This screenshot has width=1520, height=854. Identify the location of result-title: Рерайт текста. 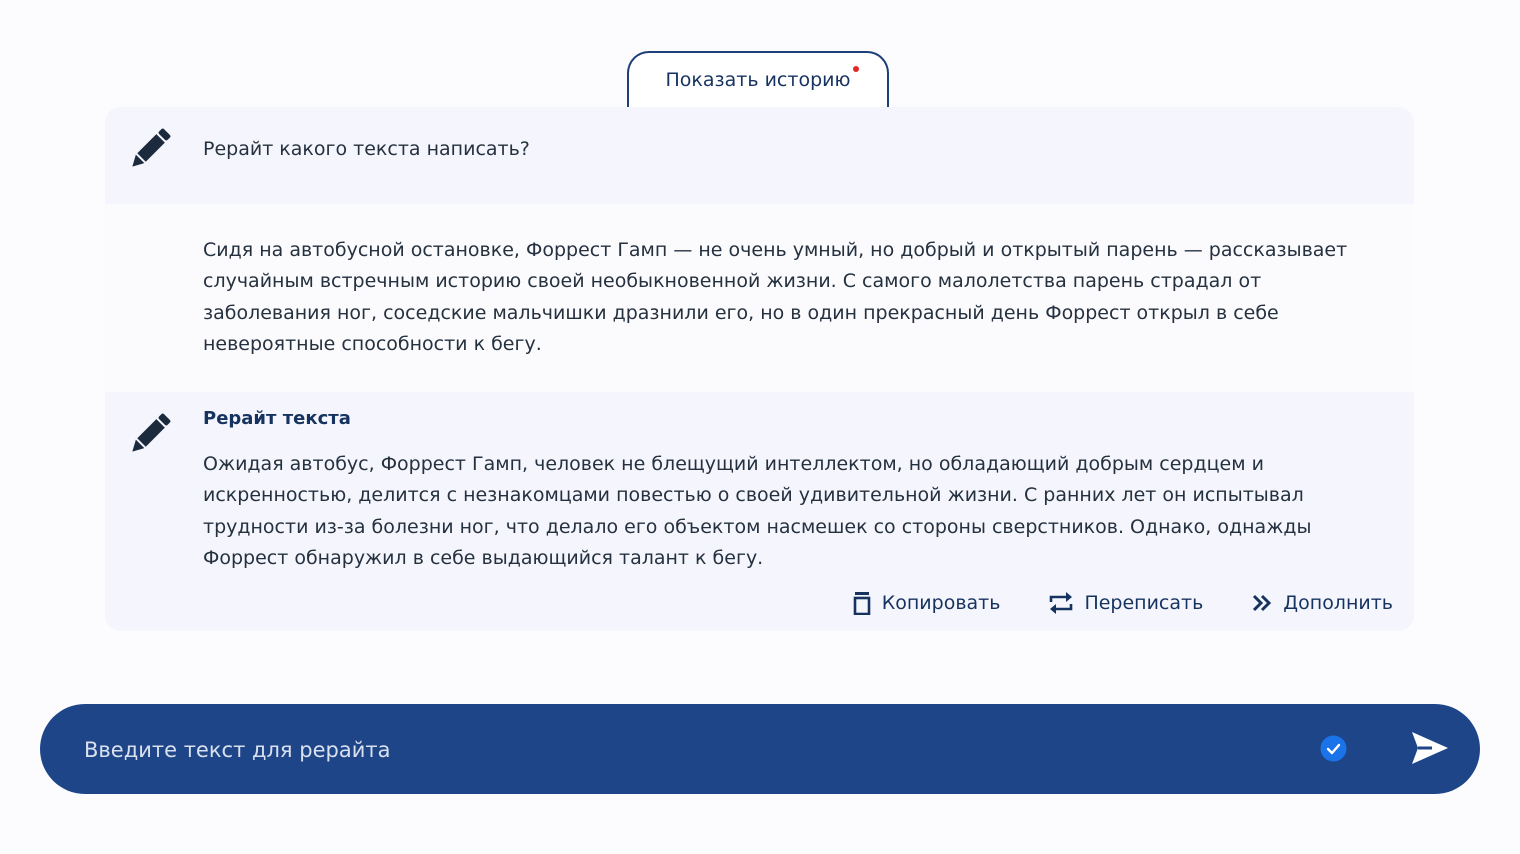
(277, 418).